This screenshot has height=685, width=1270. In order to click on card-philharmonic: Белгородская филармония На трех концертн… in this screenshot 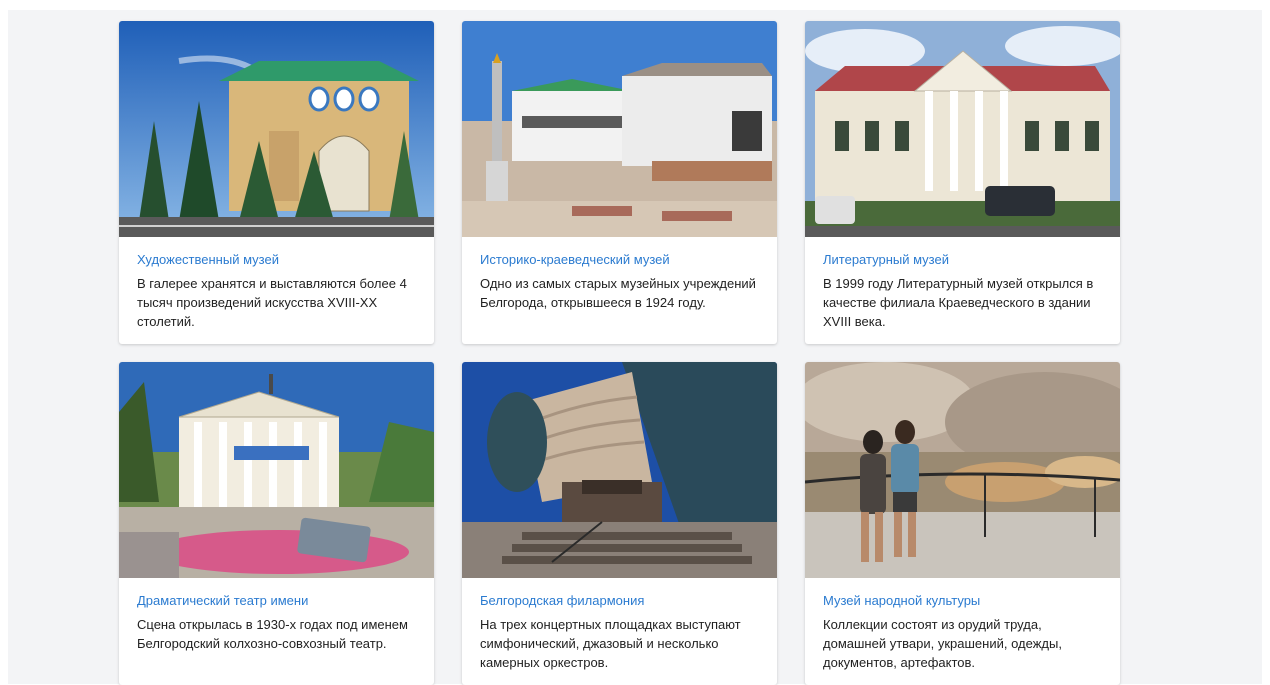, I will do `click(619, 523)`.